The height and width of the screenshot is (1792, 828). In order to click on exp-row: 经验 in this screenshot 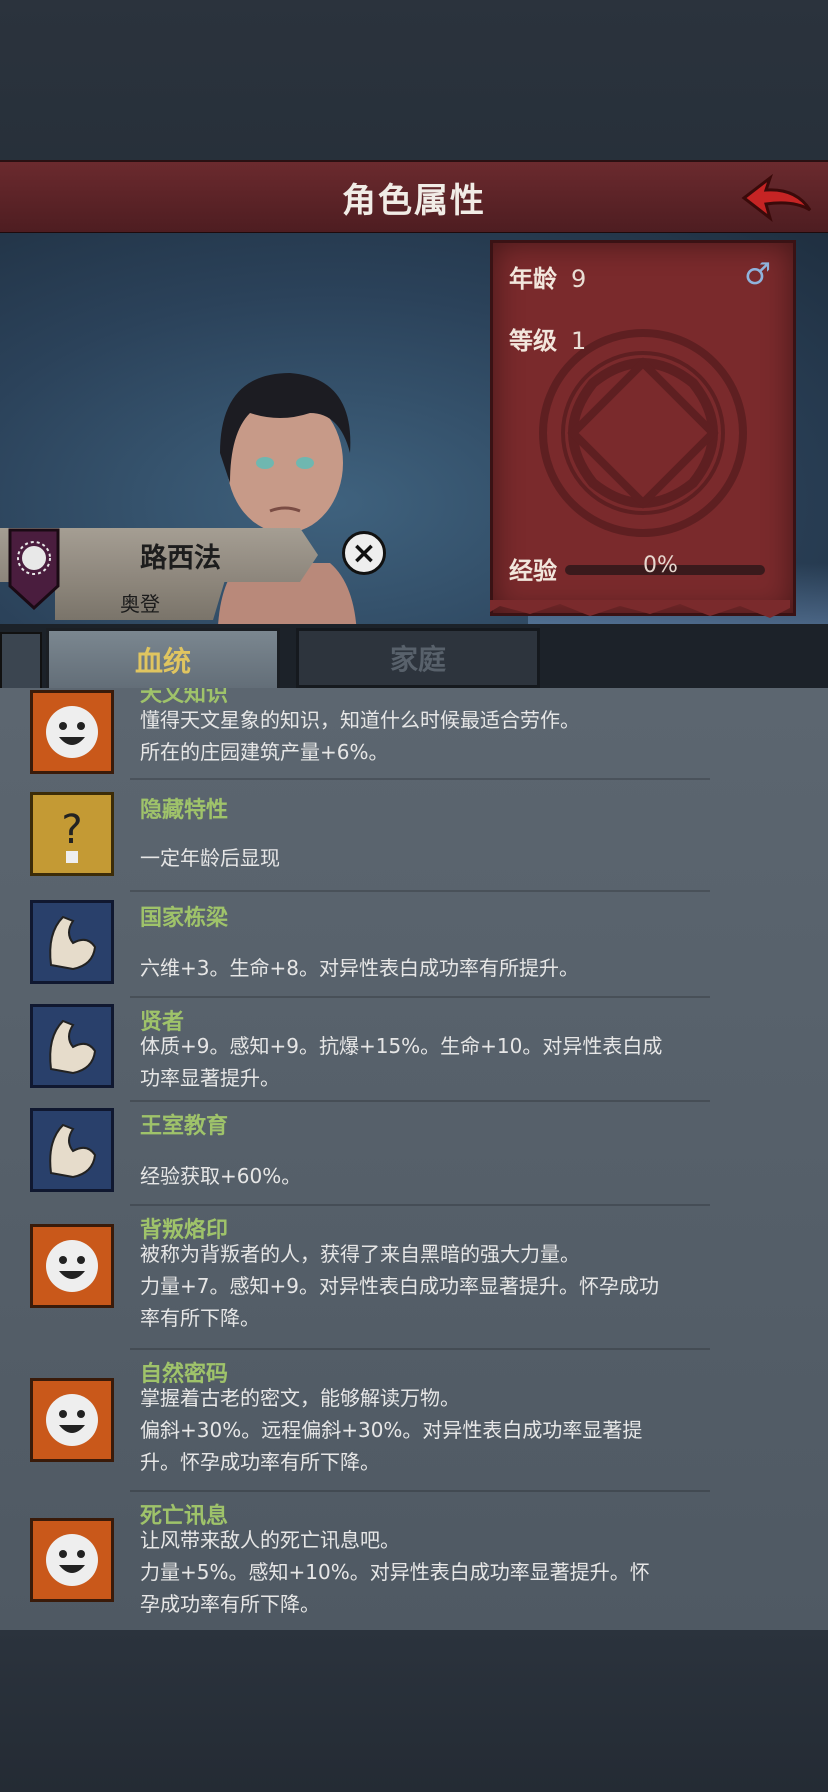, I will do `click(533, 568)`.